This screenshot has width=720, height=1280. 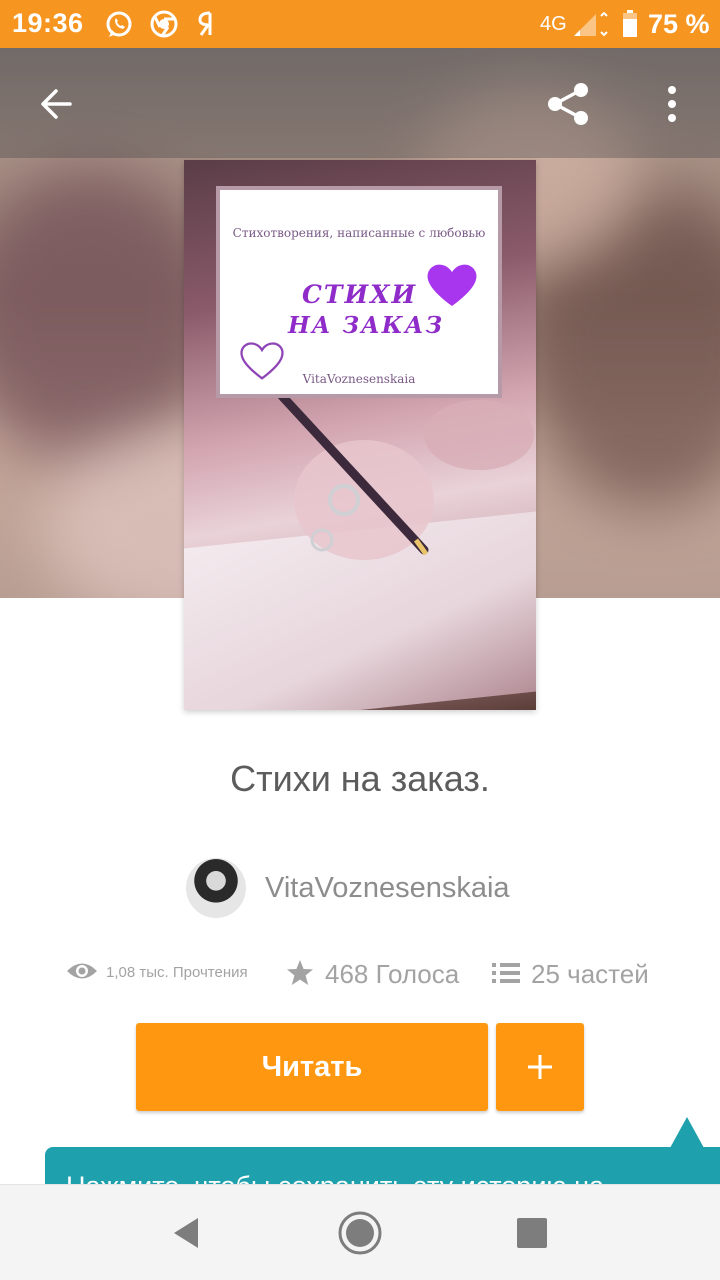 I want to click on chrome-icon, so click(x=164, y=24).